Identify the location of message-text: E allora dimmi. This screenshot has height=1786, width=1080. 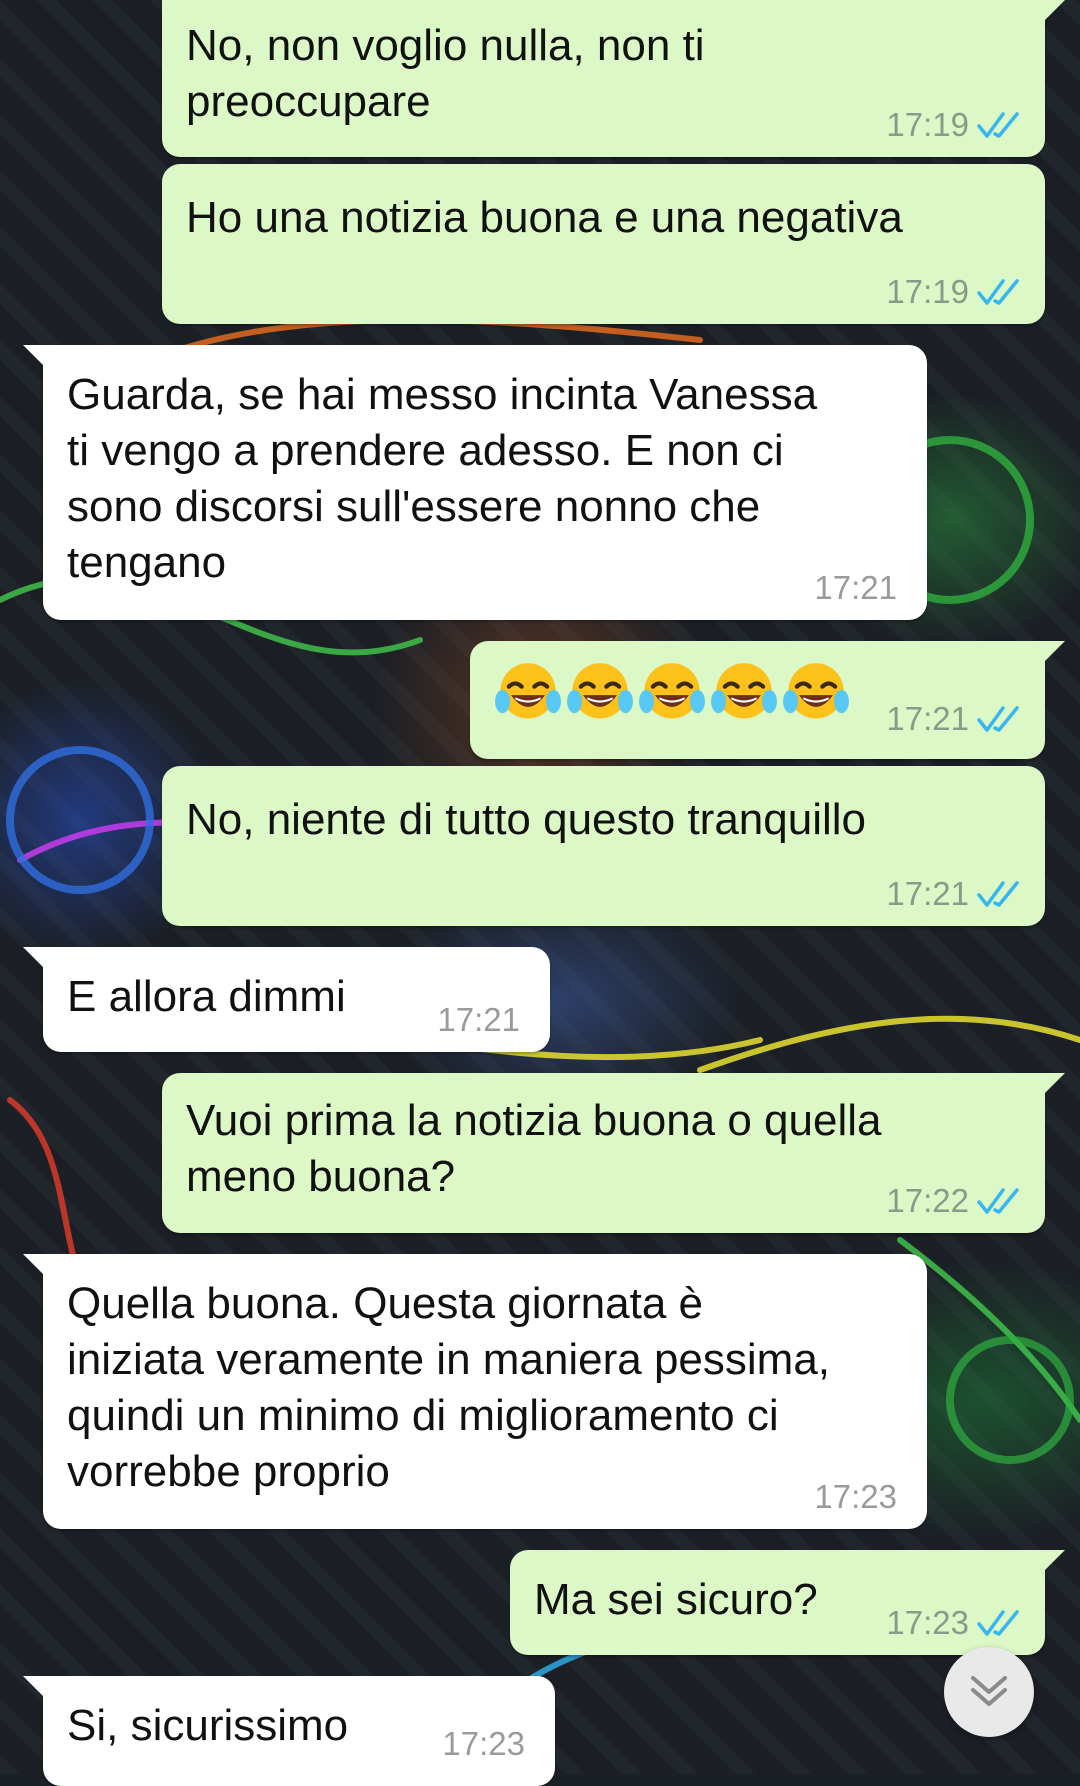
(206, 996).